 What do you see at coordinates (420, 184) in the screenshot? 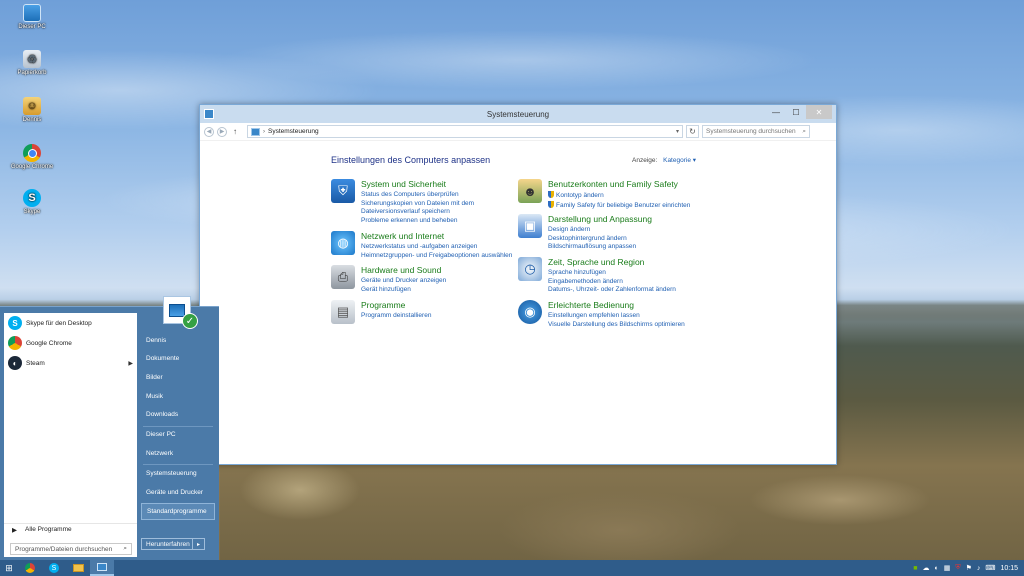
I see `category-title: System und Sicherheit` at bounding box center [420, 184].